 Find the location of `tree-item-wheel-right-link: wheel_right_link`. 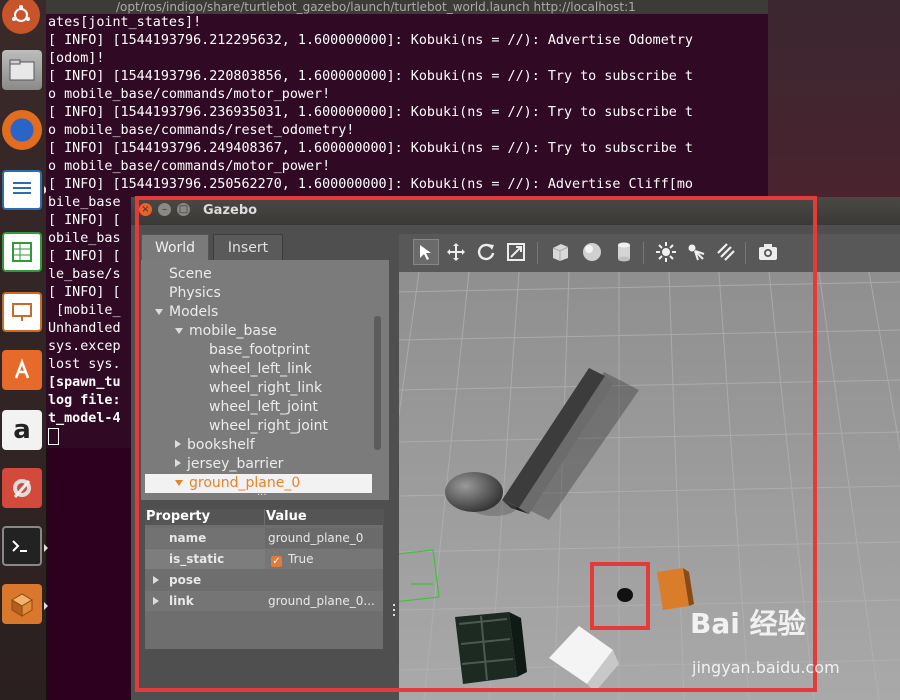

tree-item-wheel-right-link: wheel_right_link is located at coordinates (265, 388).